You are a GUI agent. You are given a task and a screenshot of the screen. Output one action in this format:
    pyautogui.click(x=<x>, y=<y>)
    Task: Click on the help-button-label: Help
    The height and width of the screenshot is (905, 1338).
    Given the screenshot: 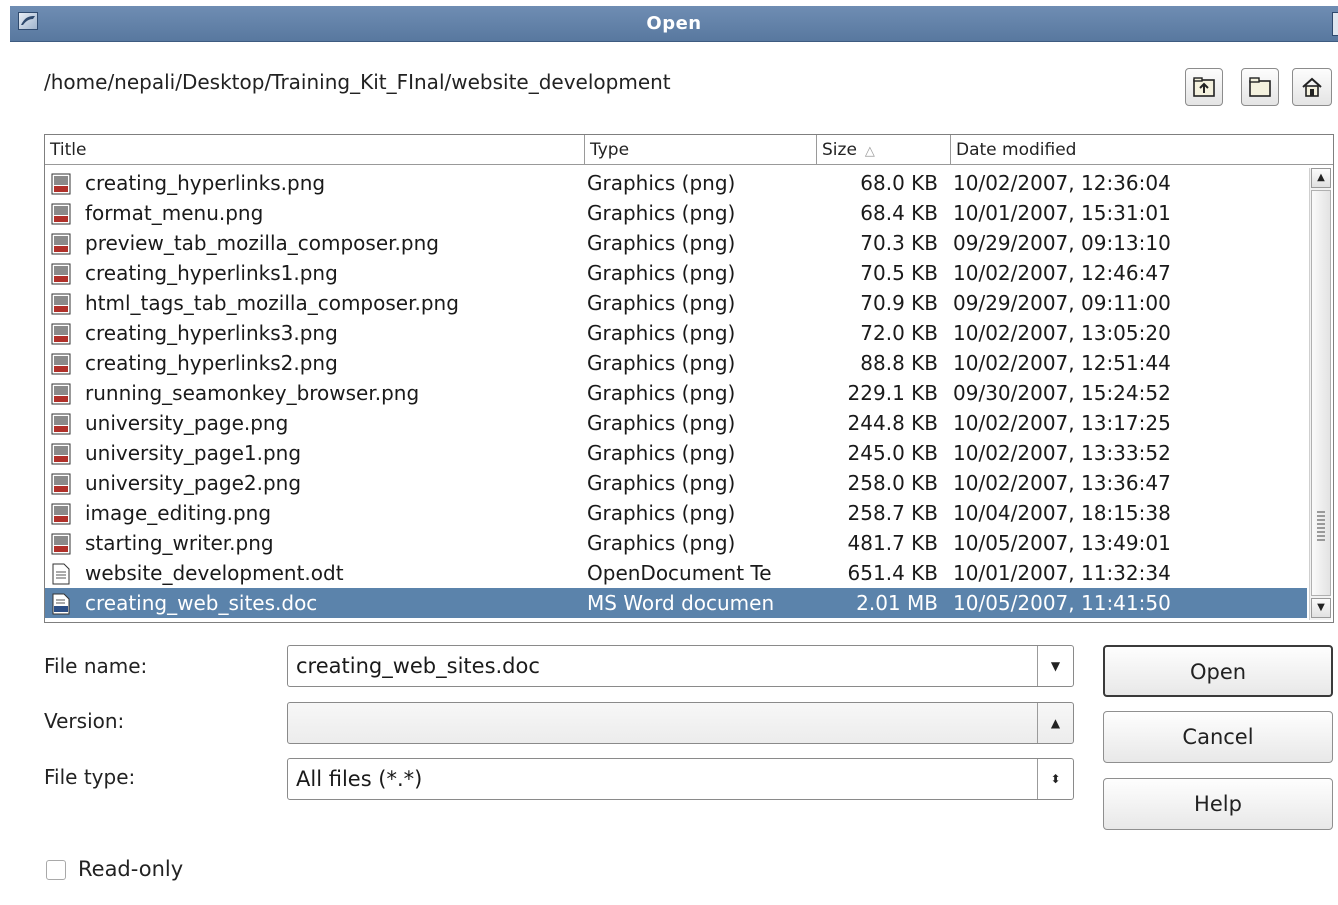 What is the action you would take?
    pyautogui.click(x=1218, y=804)
    